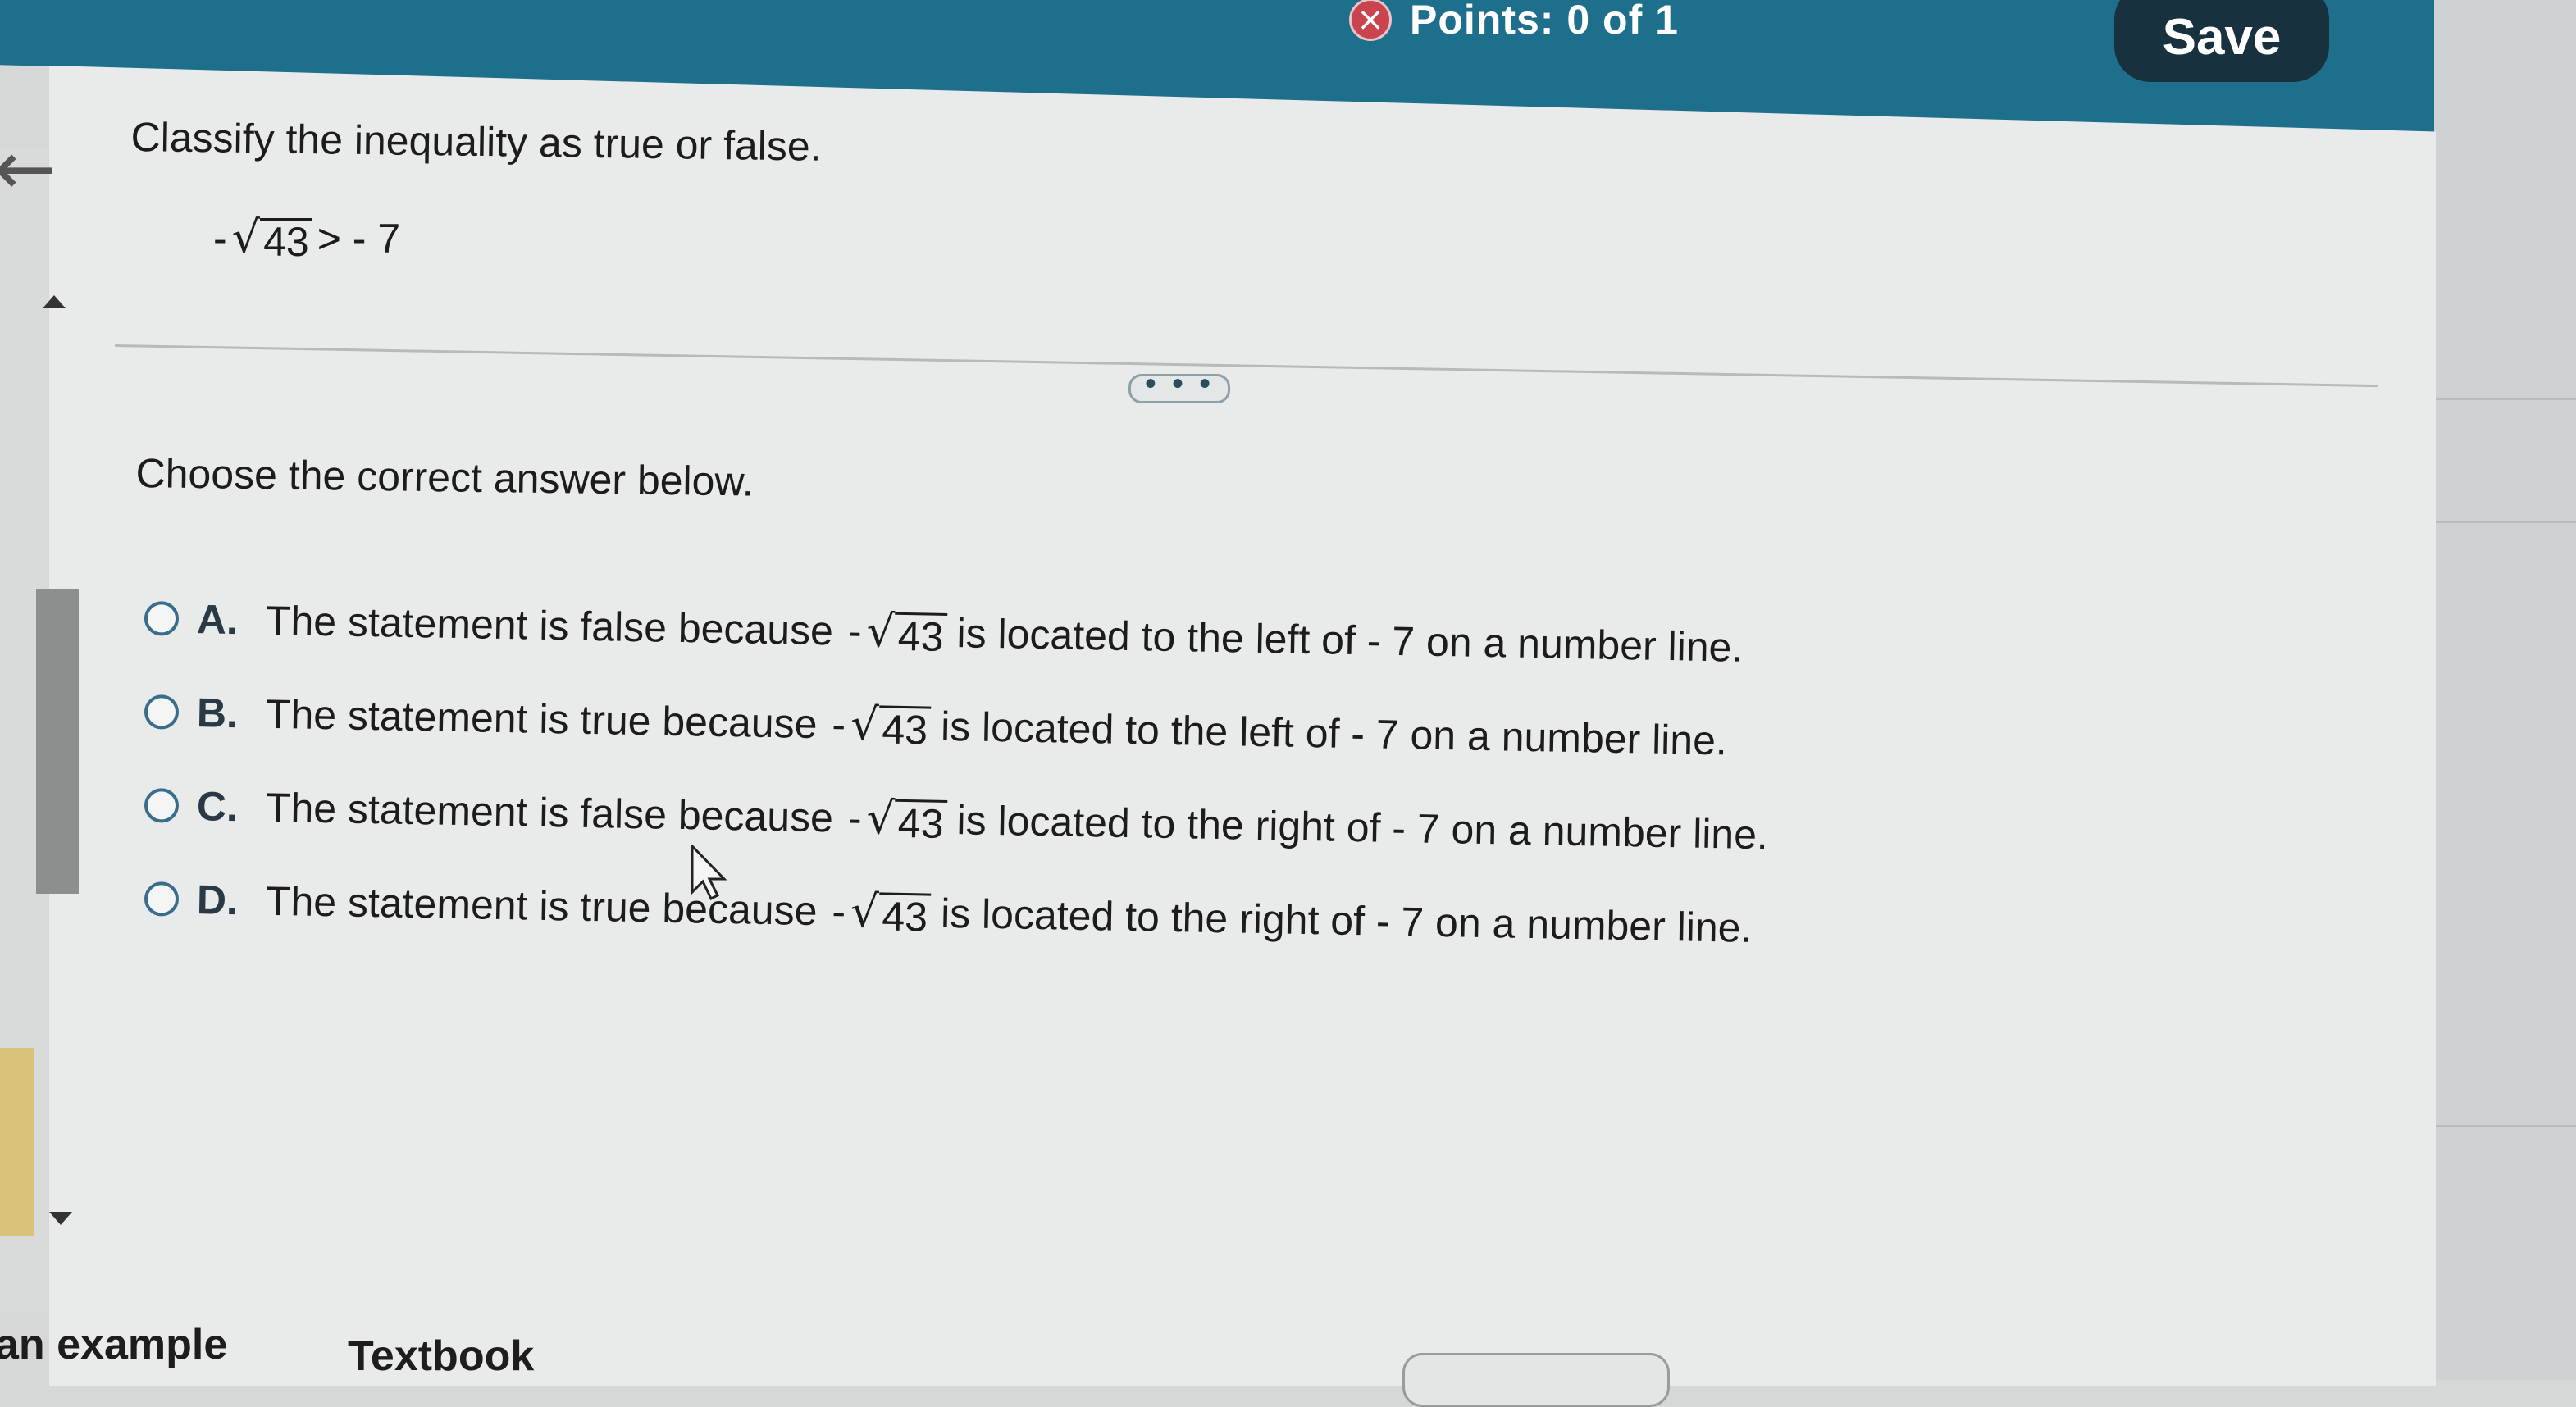  What do you see at coordinates (217, 619) in the screenshot?
I see `option-letter: A.` at bounding box center [217, 619].